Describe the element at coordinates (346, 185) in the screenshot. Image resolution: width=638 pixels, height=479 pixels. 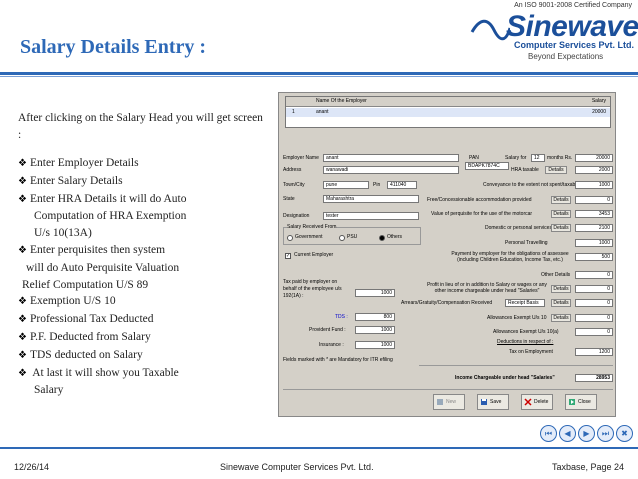
I see `town-field: pune` at that location.